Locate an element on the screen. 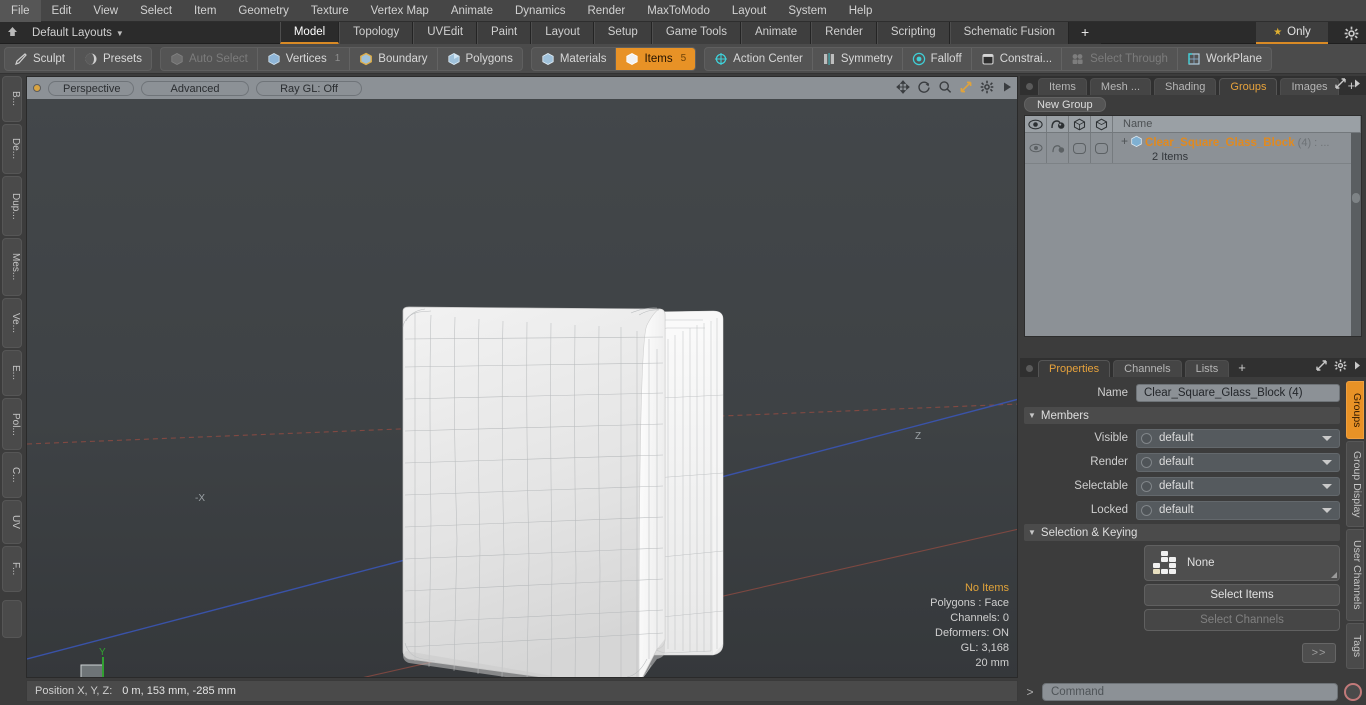  menu-item-select: Select is located at coordinates (156, 11).